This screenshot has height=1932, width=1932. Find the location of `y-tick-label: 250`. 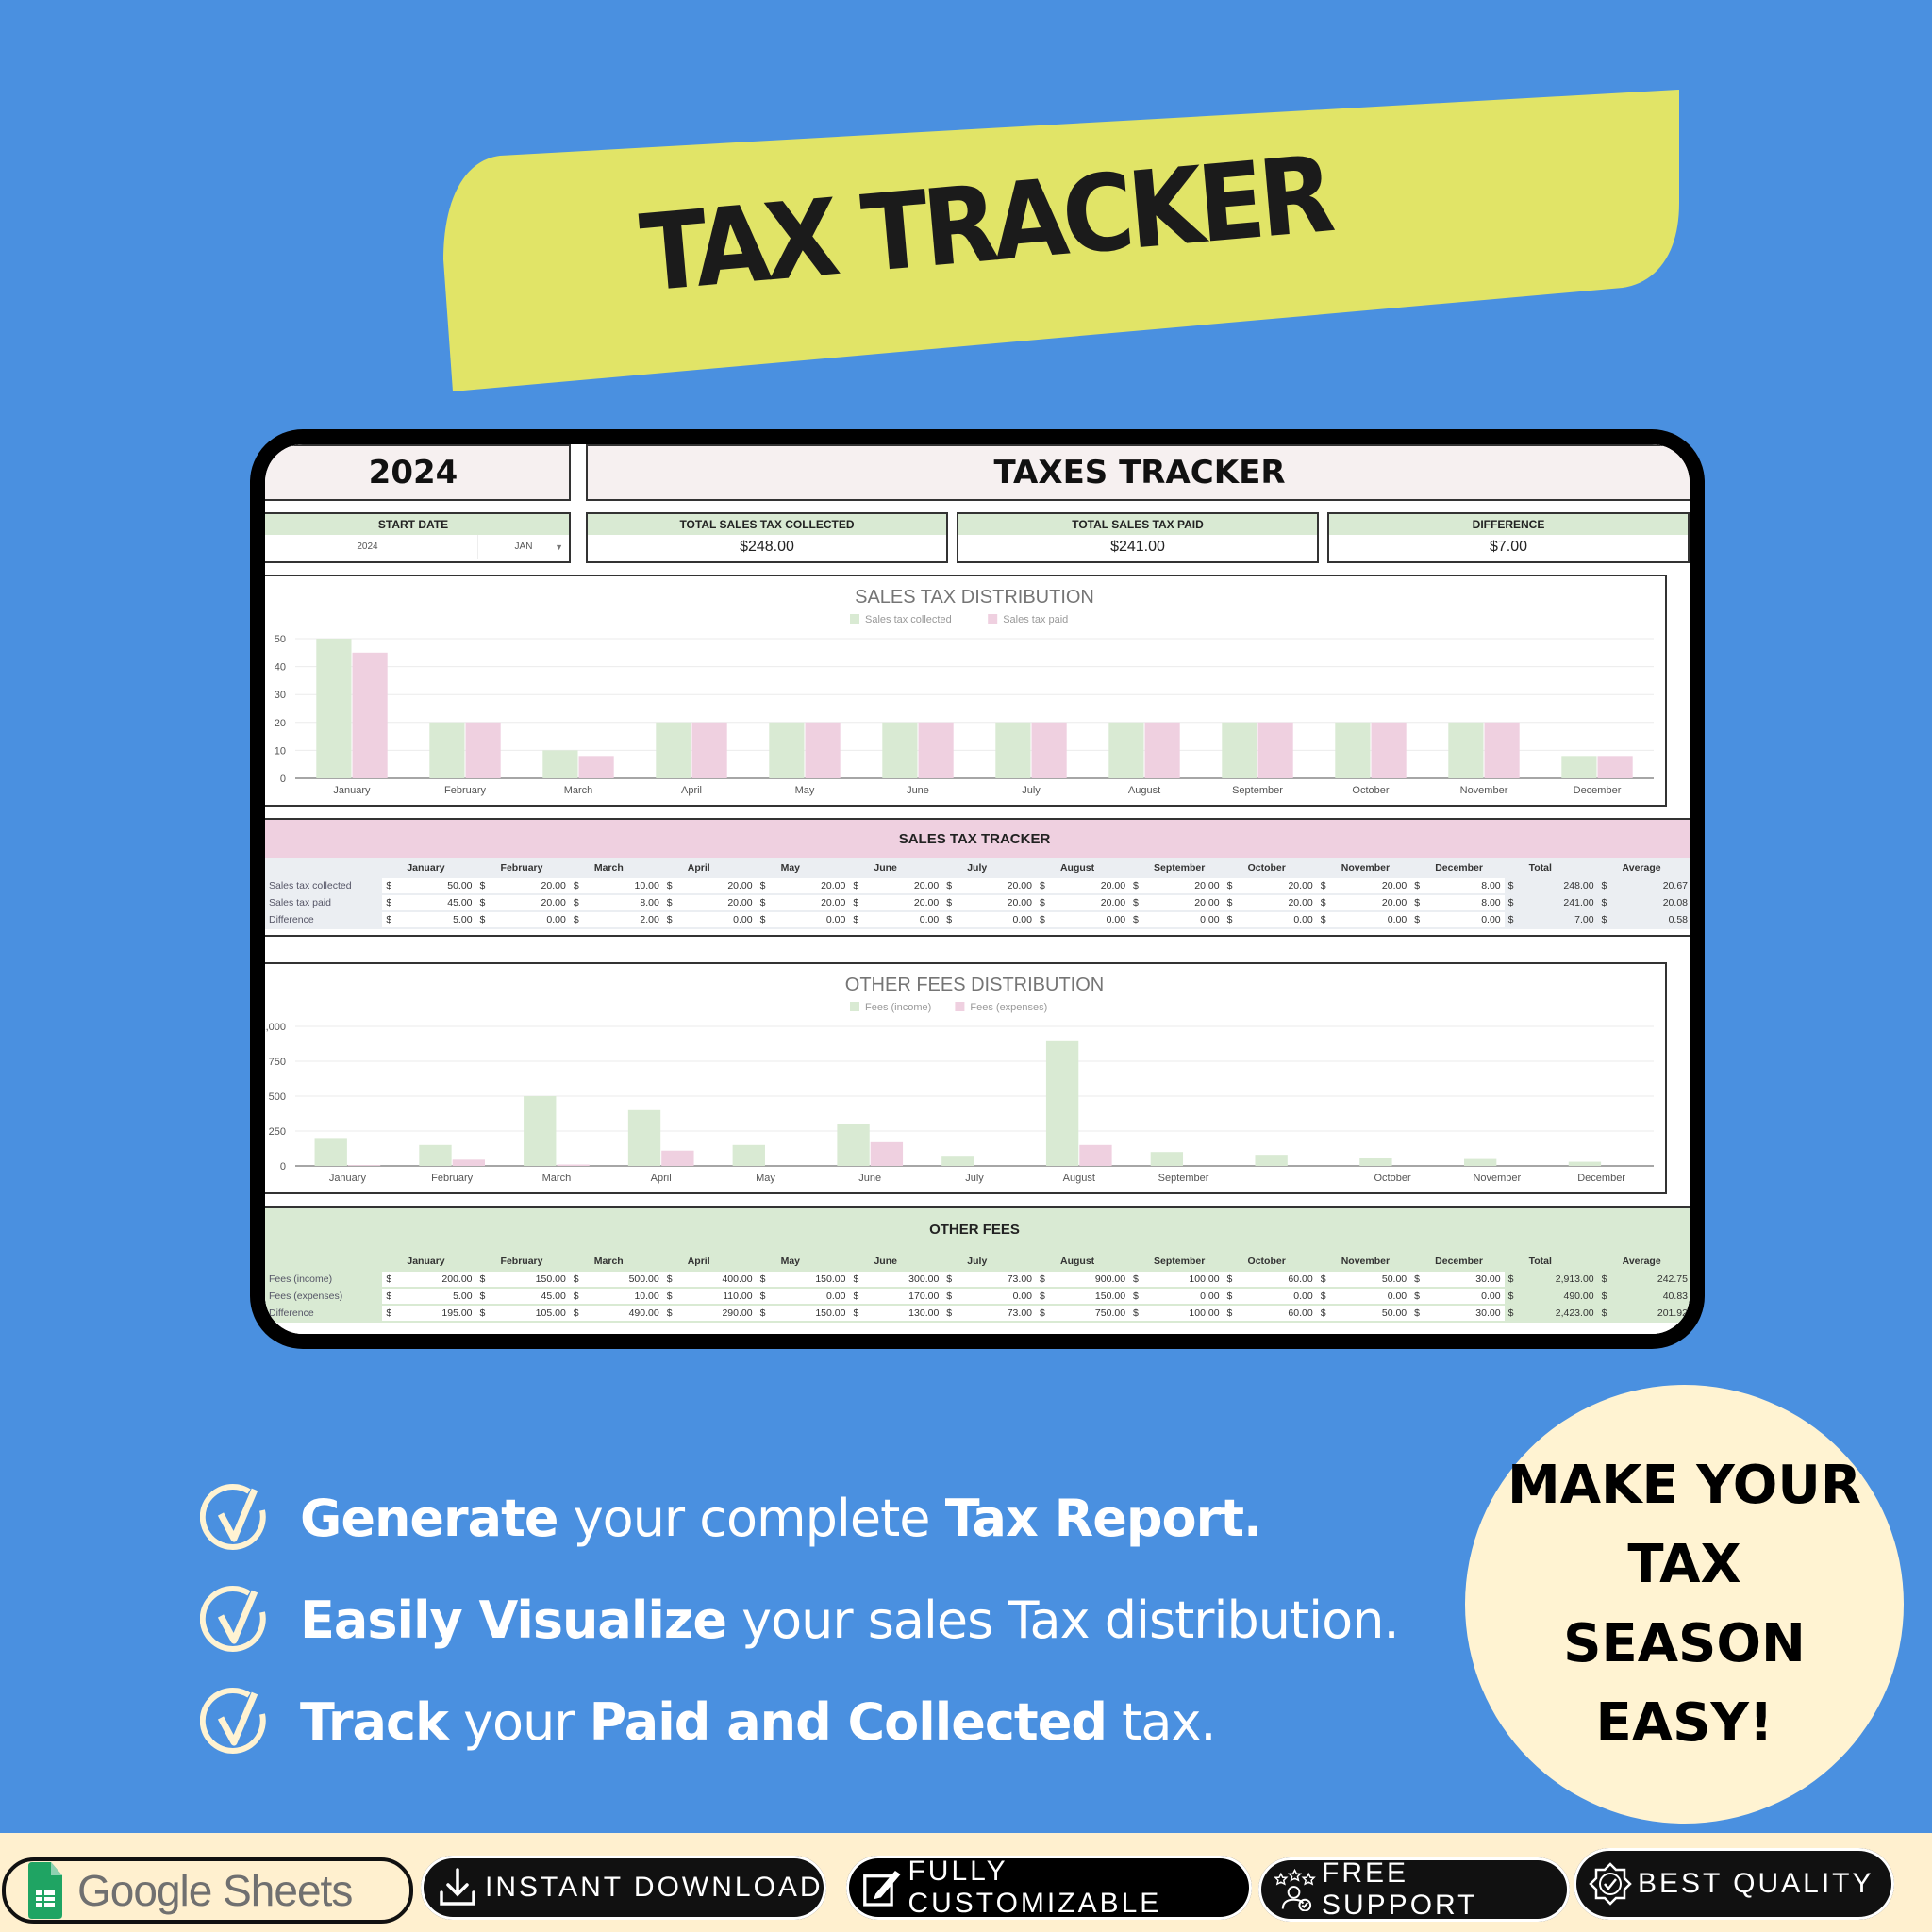

y-tick-label: 250 is located at coordinates (277, 1132).